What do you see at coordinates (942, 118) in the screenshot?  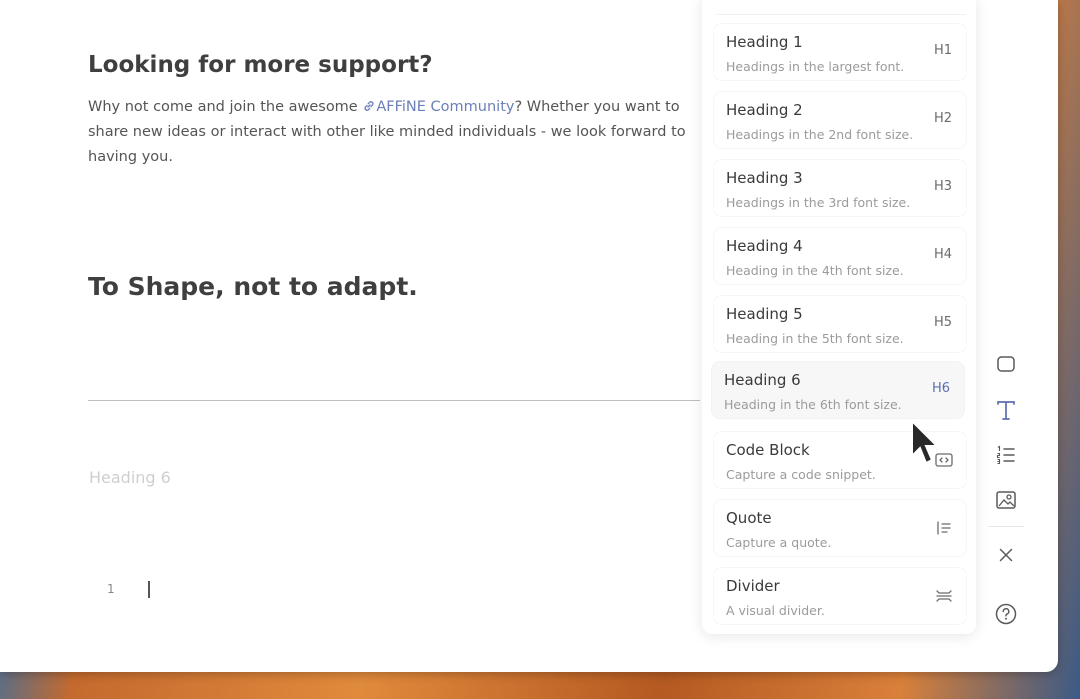 I see `menu-item-shortcut: H2` at bounding box center [942, 118].